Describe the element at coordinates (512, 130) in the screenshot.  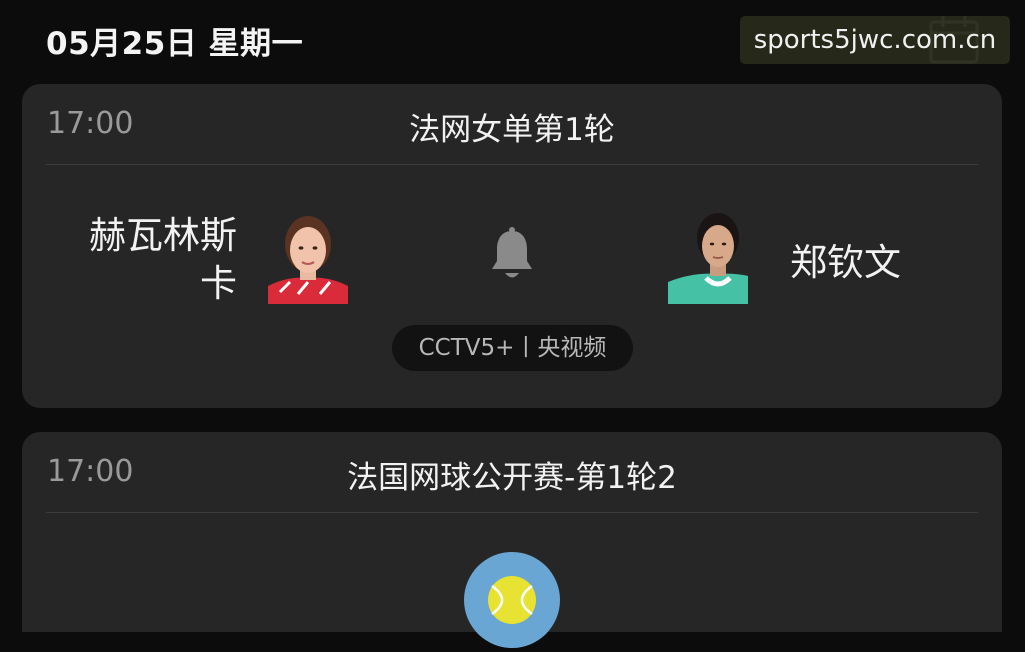
I see `match-title: 法网女单第1轮` at that location.